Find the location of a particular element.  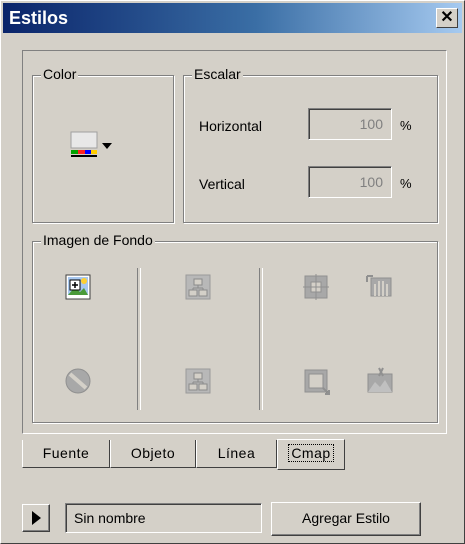

add-style-label: Agregar Estilo is located at coordinates (346, 518).